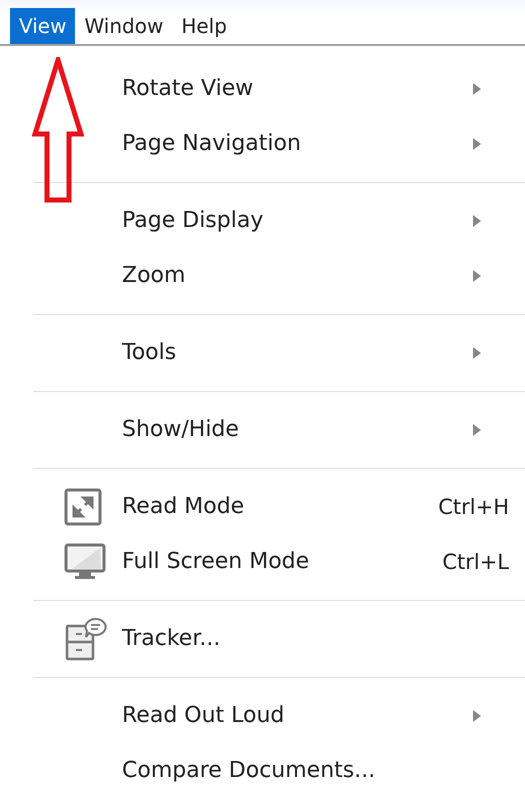 The image size is (525, 800). Describe the element at coordinates (475, 562) in the screenshot. I see `shortcut-label: Ctrl+L` at that location.